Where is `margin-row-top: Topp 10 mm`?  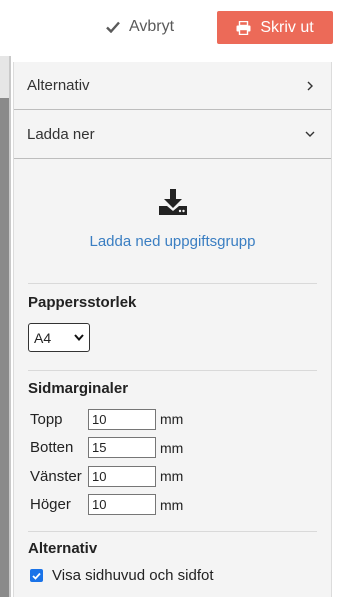
margin-row-top: Topp 10 mm is located at coordinates (180, 419).